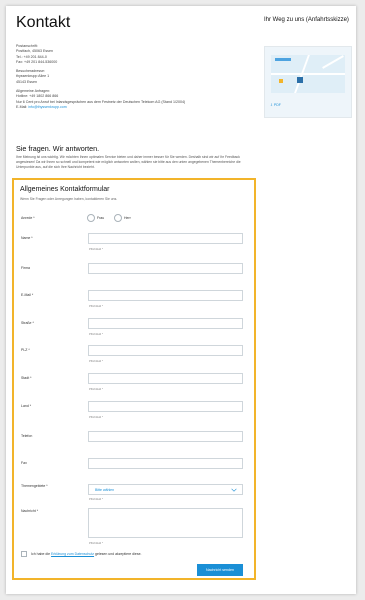 The image size is (365, 600). Describe the element at coordinates (27, 295) in the screenshot. I see `field-label: E-Mail *` at that location.